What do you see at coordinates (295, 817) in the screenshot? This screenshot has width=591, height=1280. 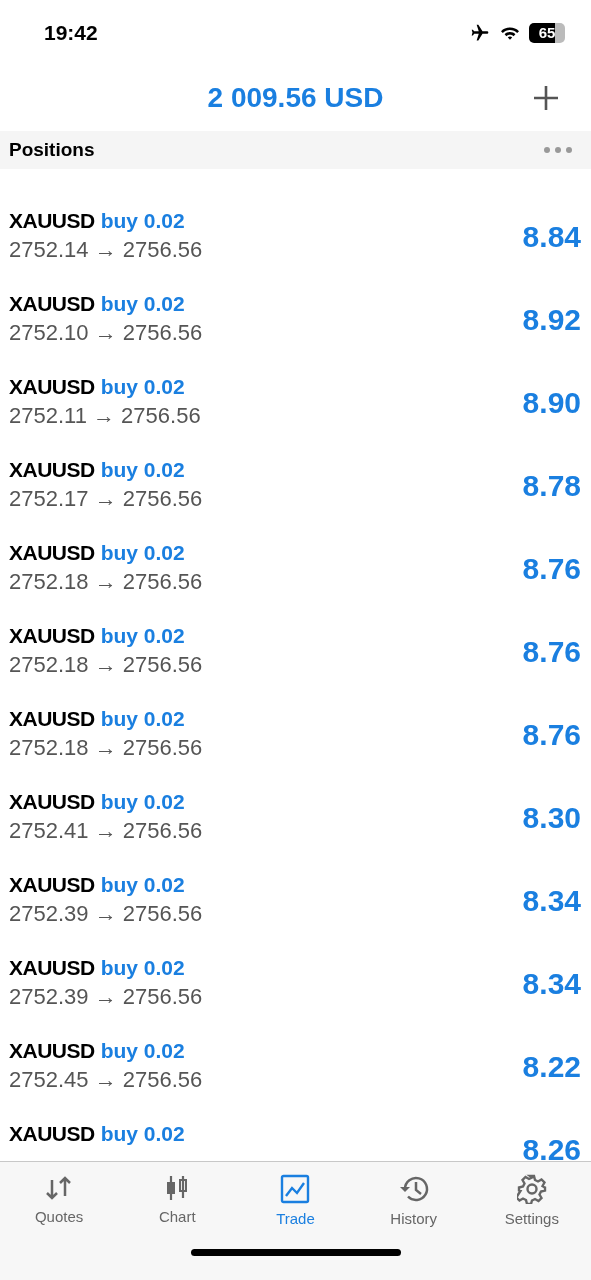 I see `position-row: XAUUSD buy 0.02 2752.41 → 2756.56 8.30` at bounding box center [295, 817].